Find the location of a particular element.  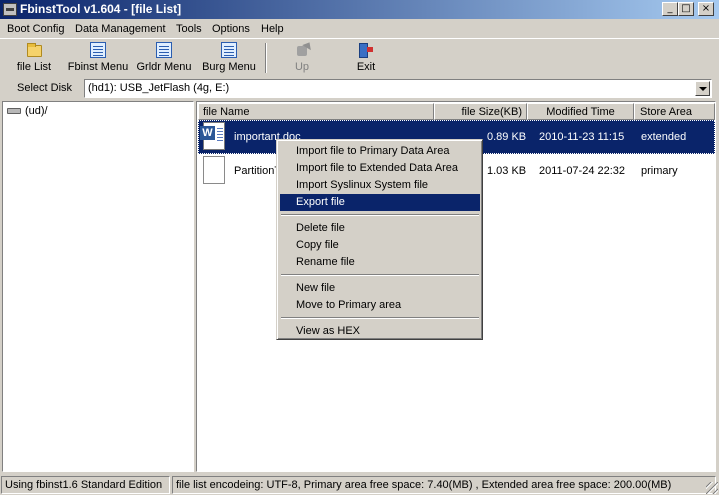

grldr-menu-label: Grldr Menu is located at coordinates (164, 67).